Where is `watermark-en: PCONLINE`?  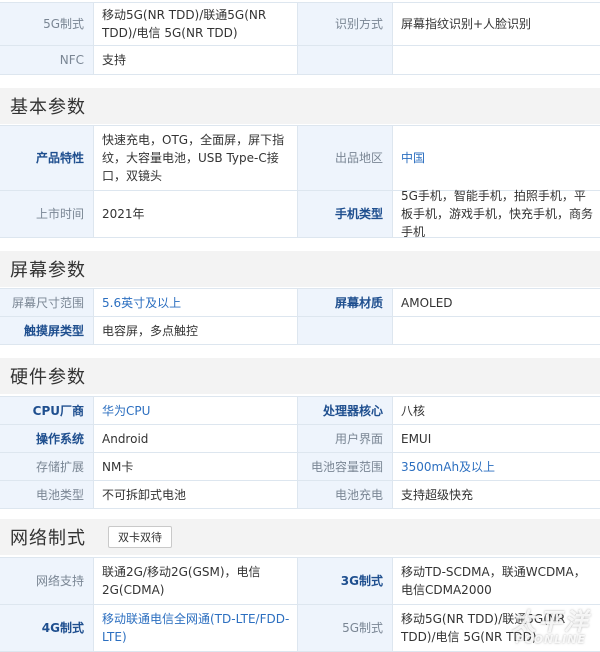 watermark-en: PCONLINE is located at coordinates (550, 639).